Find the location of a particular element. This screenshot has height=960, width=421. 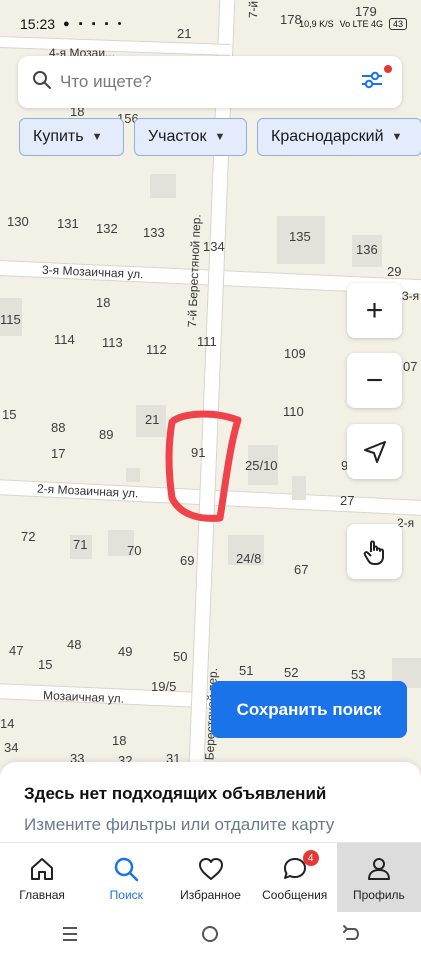

back-nav-button is located at coordinates (351, 936).